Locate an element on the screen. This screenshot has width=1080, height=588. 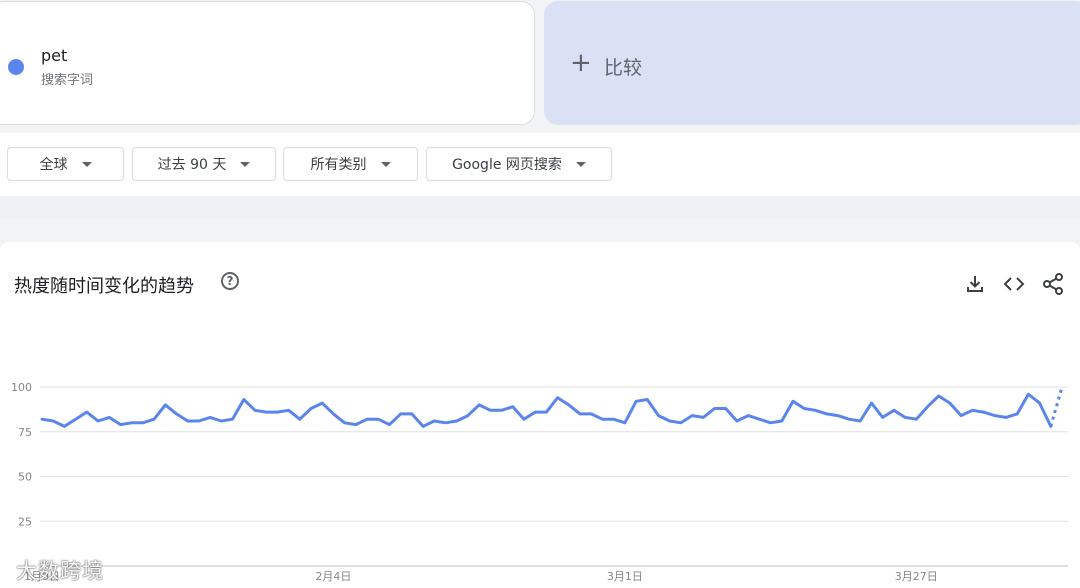
watermark: 大数跨境 is located at coordinates (60, 571).